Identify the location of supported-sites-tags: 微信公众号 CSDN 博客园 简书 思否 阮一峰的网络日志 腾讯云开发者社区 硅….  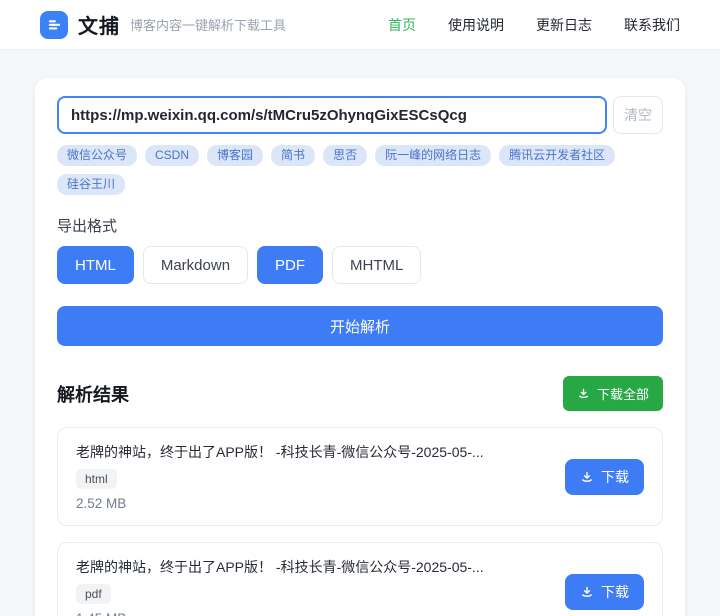
(360, 170).